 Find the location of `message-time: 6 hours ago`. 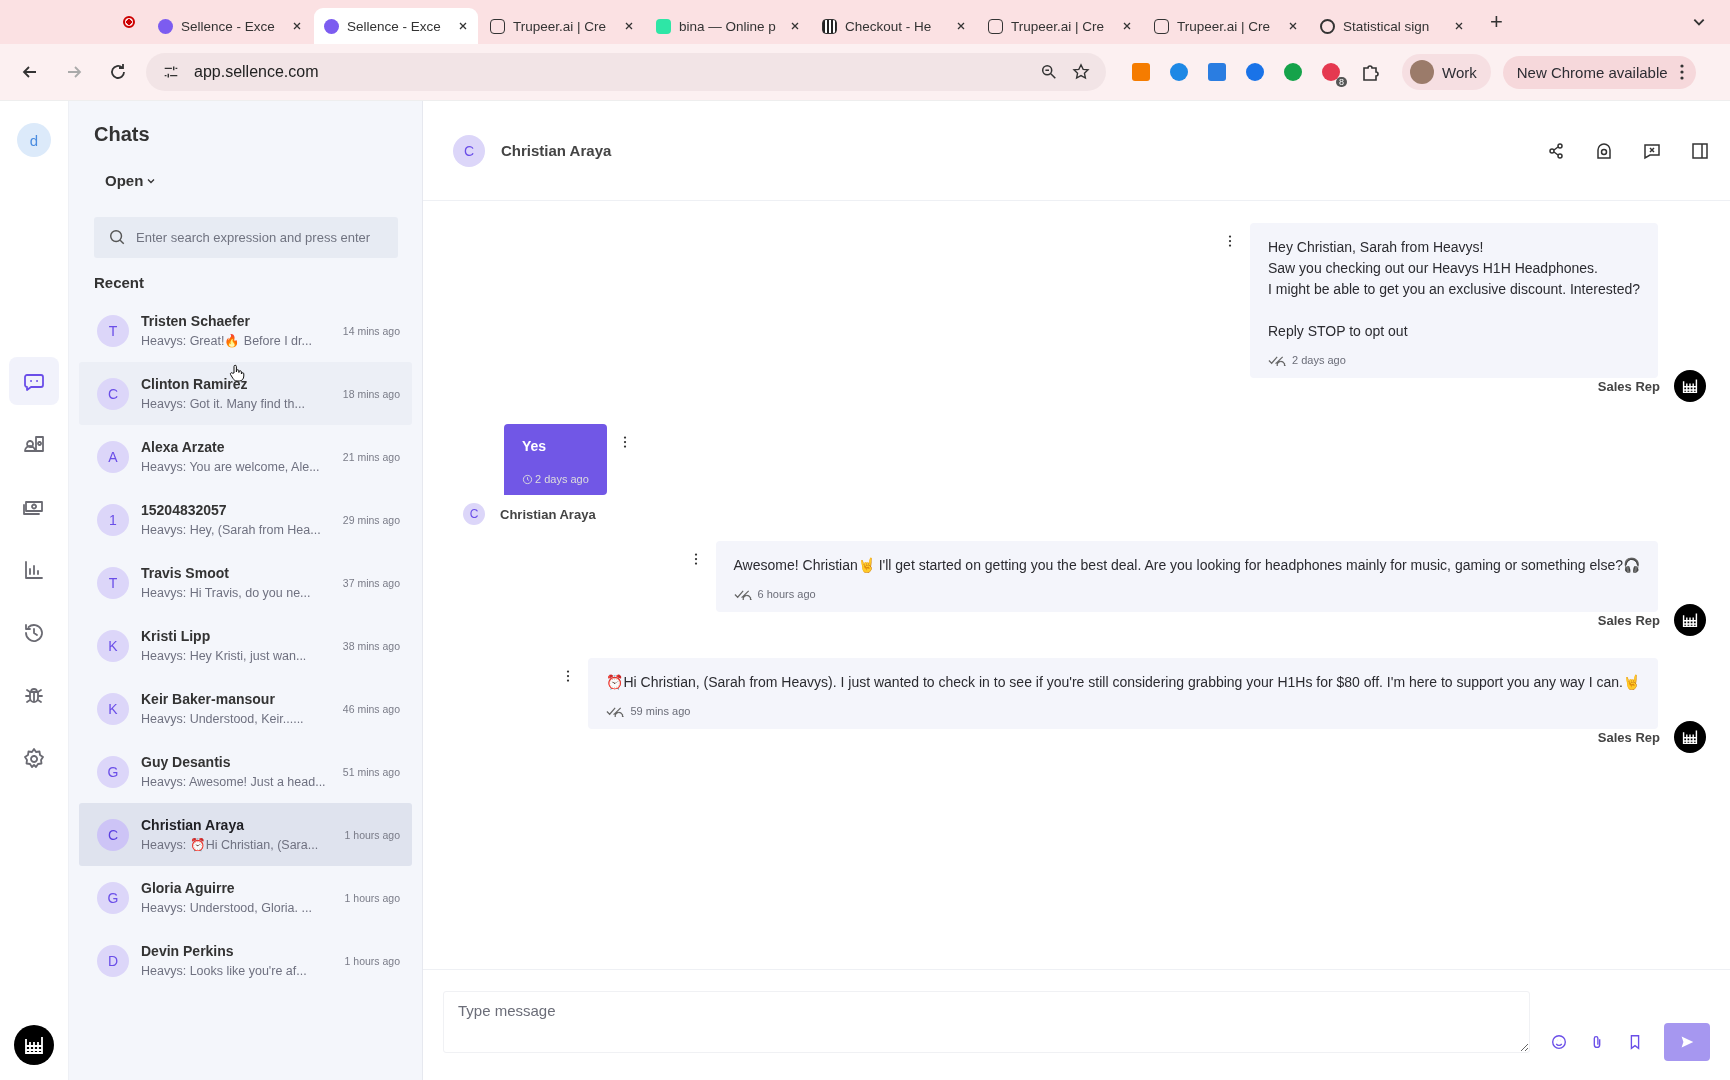

message-time: 6 hours ago is located at coordinates (786, 594).